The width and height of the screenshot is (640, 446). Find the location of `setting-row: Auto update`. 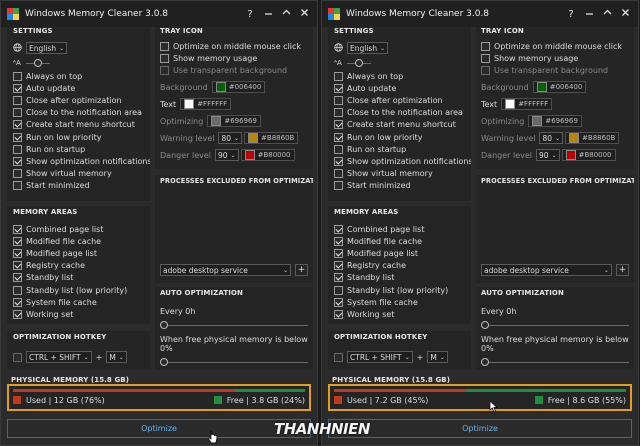

setting-row: Auto update is located at coordinates (399, 88).